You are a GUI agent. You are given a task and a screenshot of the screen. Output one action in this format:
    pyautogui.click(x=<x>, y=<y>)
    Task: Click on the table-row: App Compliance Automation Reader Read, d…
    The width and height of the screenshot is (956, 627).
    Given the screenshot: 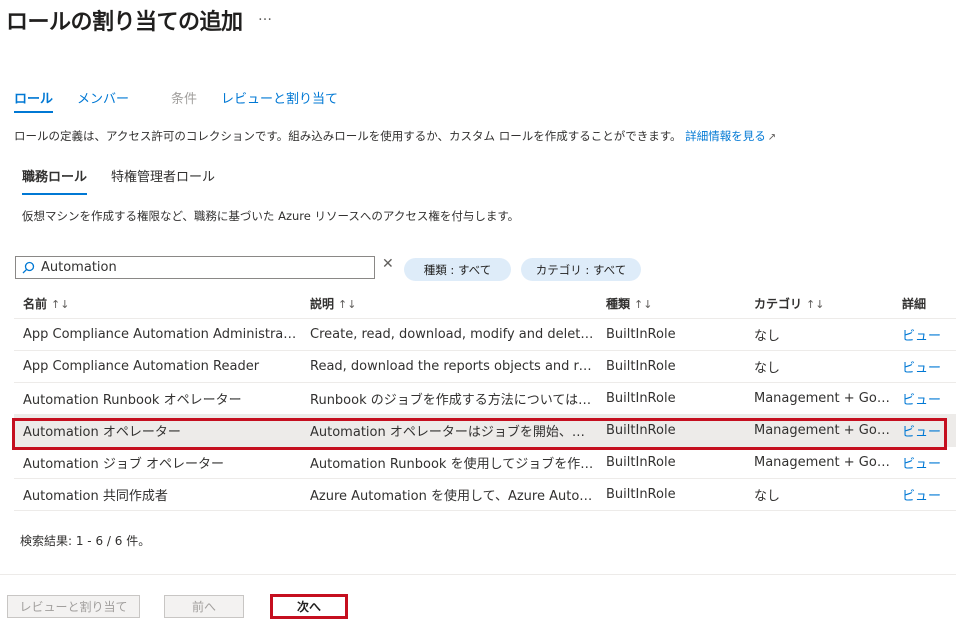 What is the action you would take?
    pyautogui.click(x=485, y=367)
    